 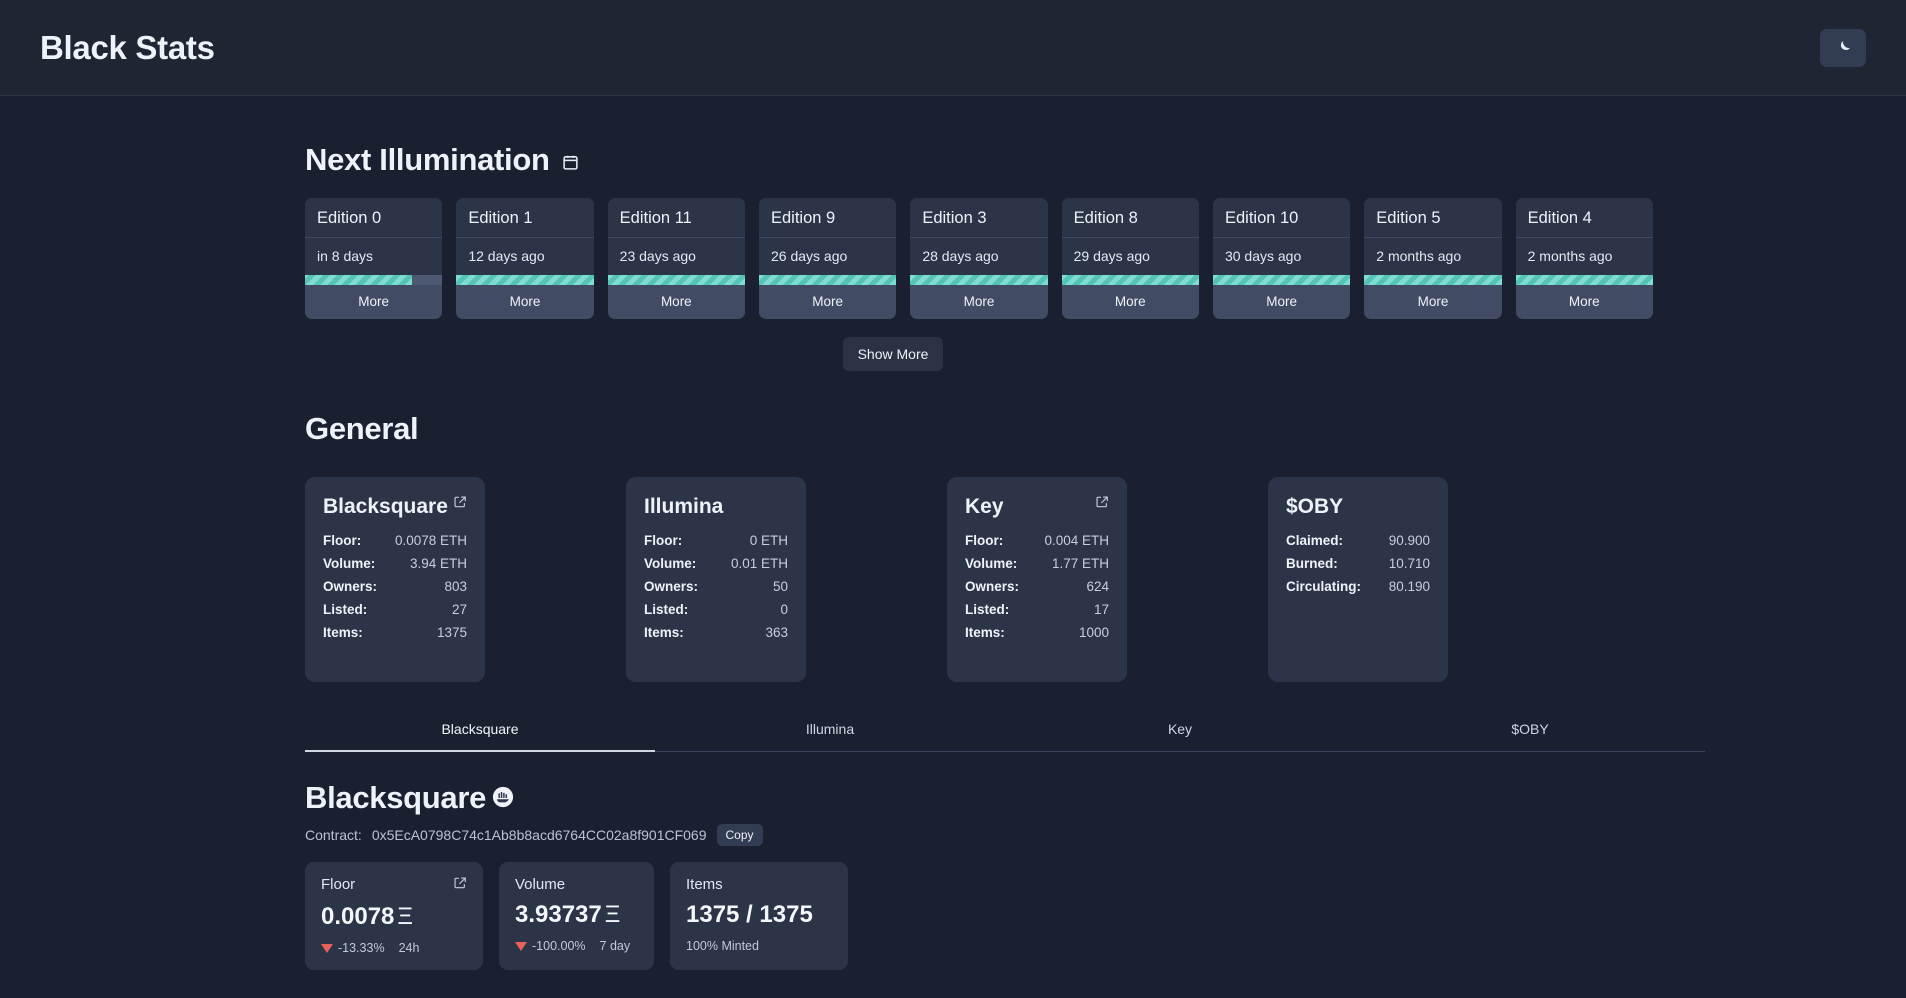 I want to click on contract-label: Contract:, so click(x=333, y=835).